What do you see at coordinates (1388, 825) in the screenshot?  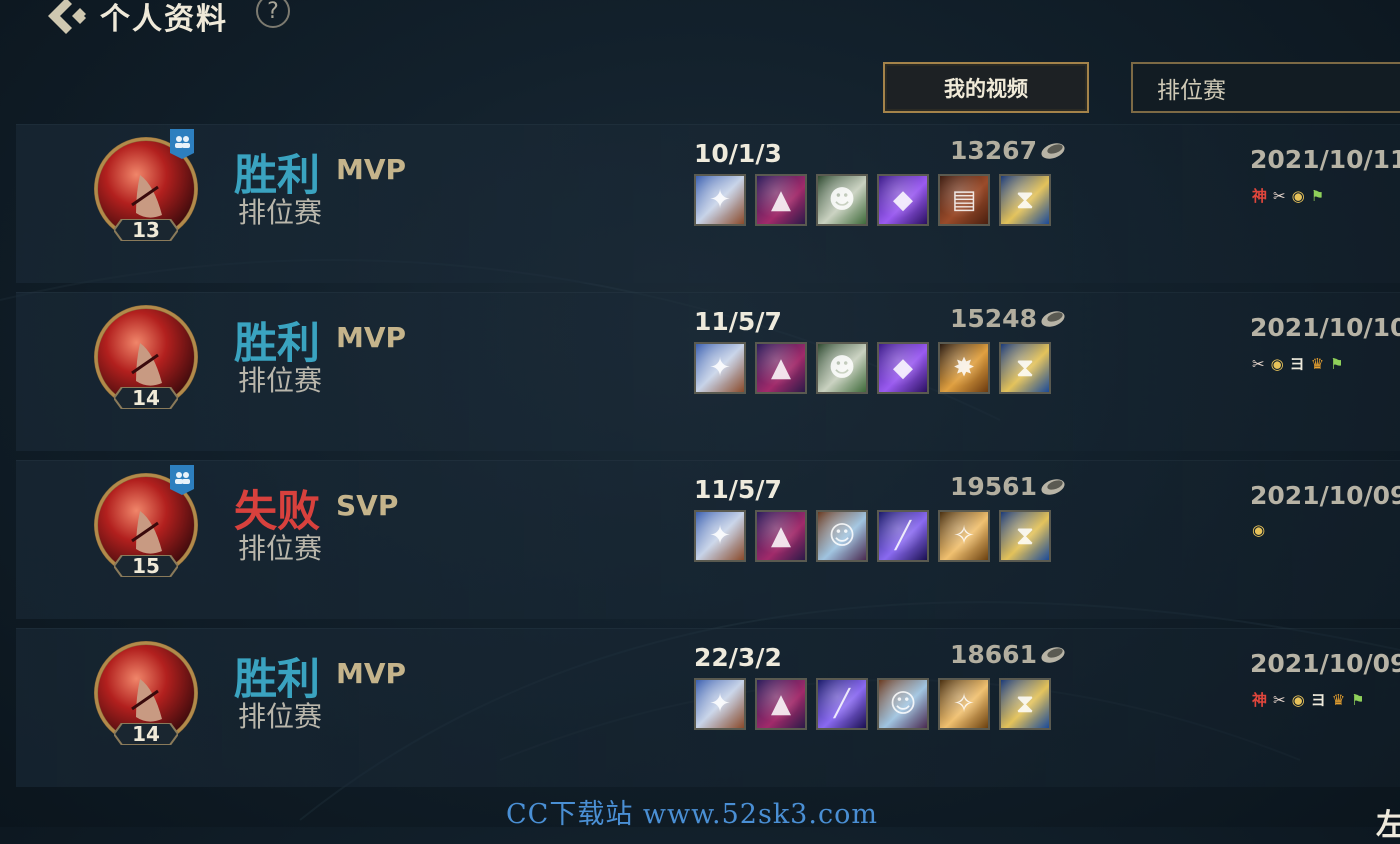 I see `corner-glyph: 左` at bounding box center [1388, 825].